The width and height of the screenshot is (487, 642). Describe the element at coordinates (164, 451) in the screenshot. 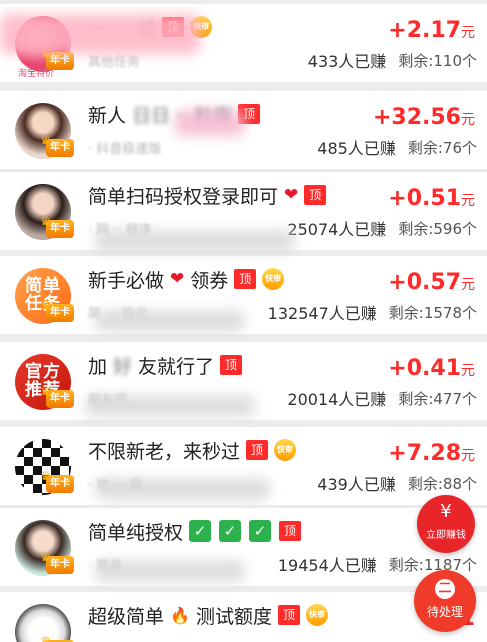

I see `task-title: 不限新老，来秒过` at that location.